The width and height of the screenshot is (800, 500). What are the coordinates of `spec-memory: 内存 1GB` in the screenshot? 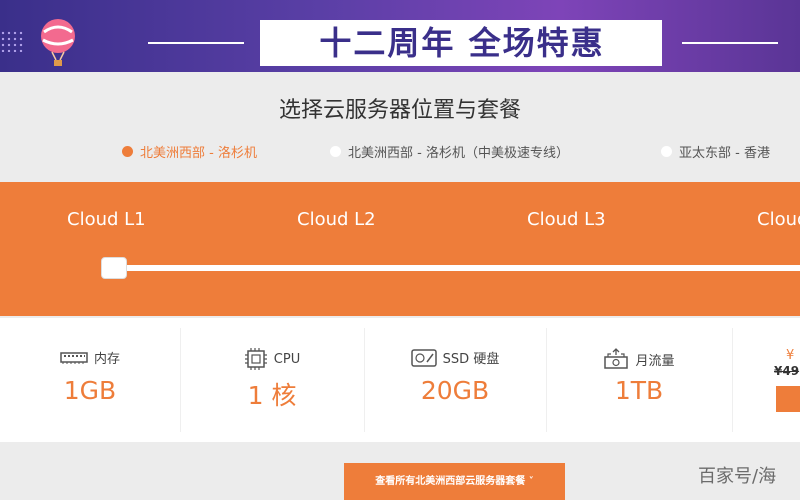 It's located at (90, 380).